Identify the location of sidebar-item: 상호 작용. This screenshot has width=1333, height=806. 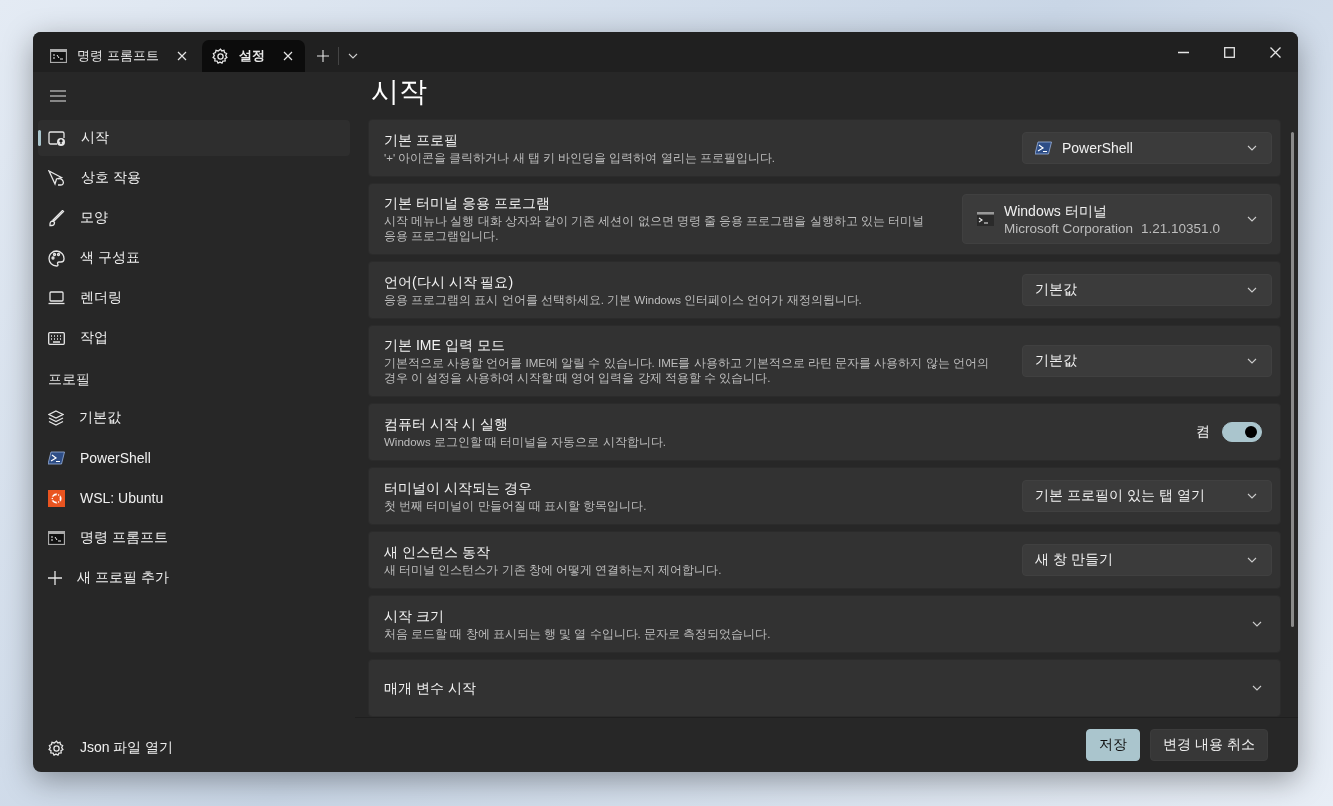
(194, 178).